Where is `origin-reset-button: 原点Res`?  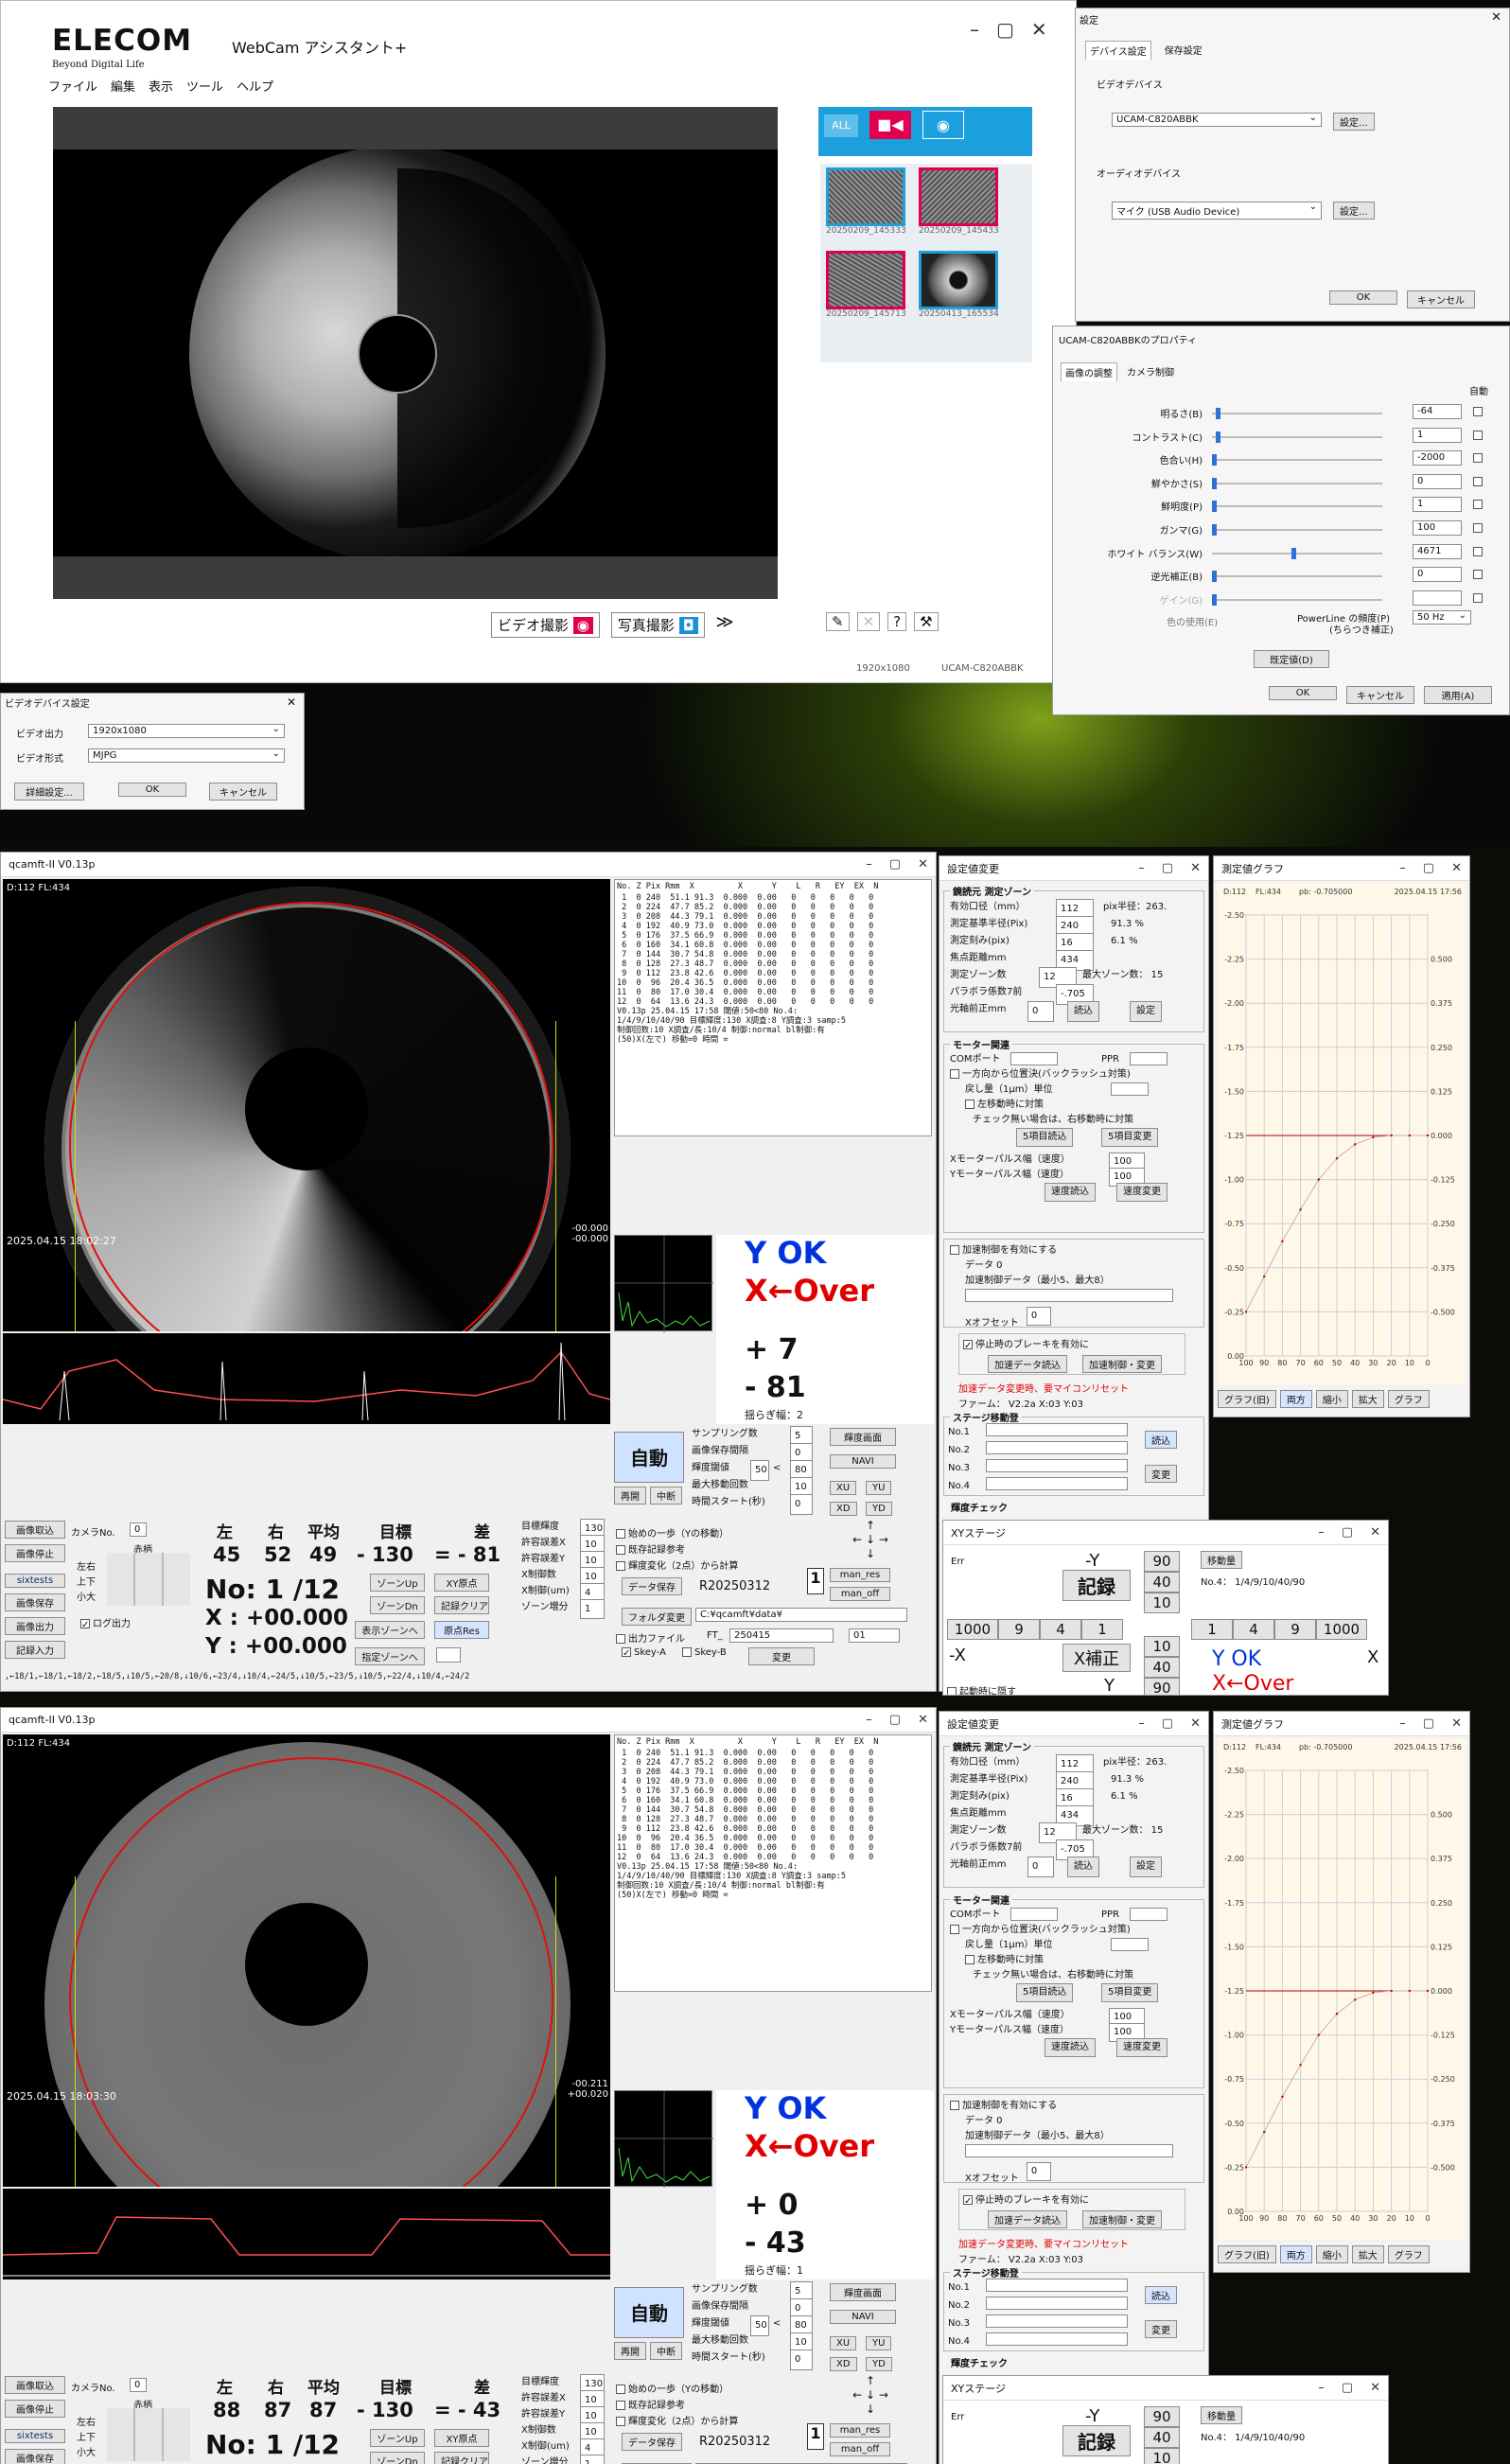
origin-reset-button: 原点Res is located at coordinates (461, 1630).